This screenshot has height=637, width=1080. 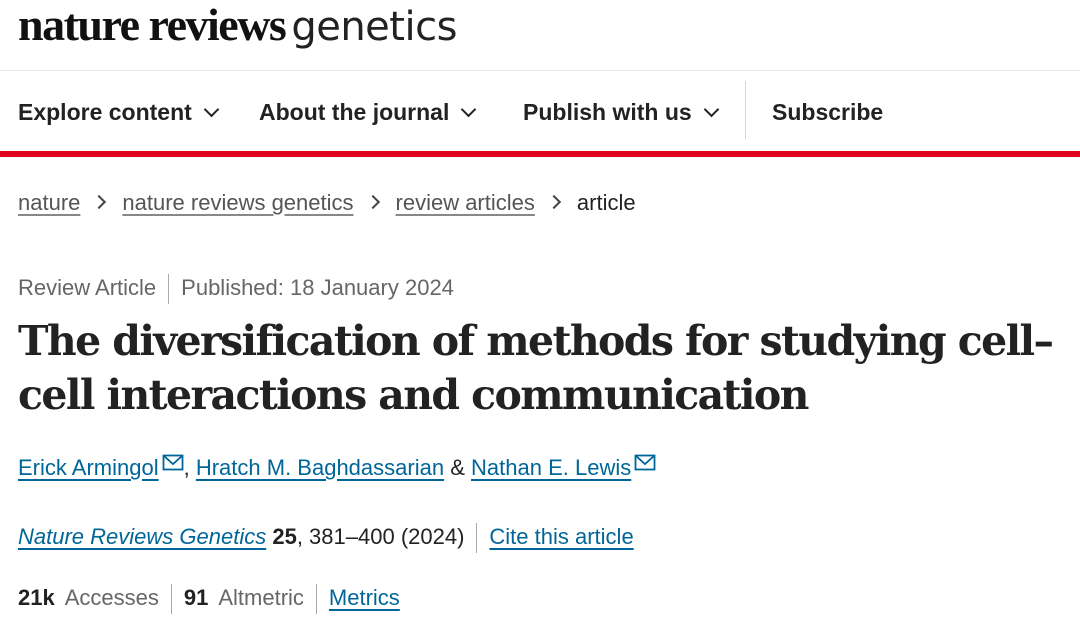 What do you see at coordinates (261, 597) in the screenshot?
I see `altmetric-label: Altmetric` at bounding box center [261, 597].